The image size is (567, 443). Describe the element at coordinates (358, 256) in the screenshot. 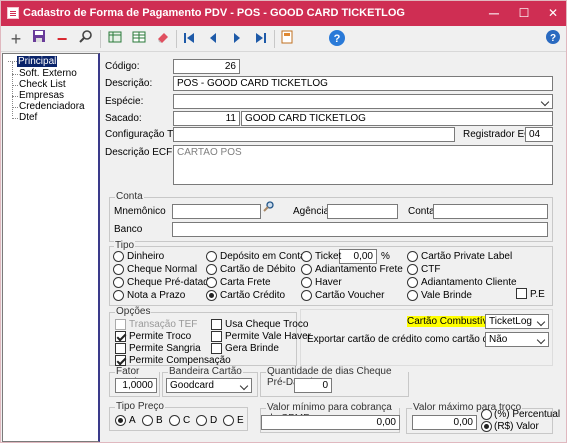

I see `ticket-percent-field: 0,00` at that location.